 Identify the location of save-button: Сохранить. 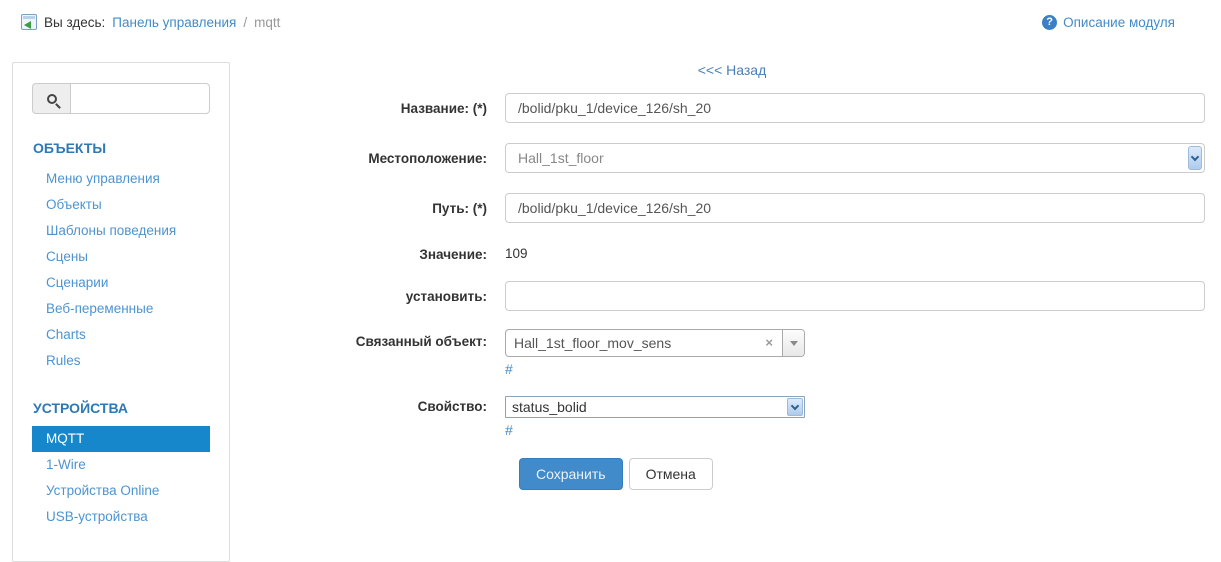
(571, 474).